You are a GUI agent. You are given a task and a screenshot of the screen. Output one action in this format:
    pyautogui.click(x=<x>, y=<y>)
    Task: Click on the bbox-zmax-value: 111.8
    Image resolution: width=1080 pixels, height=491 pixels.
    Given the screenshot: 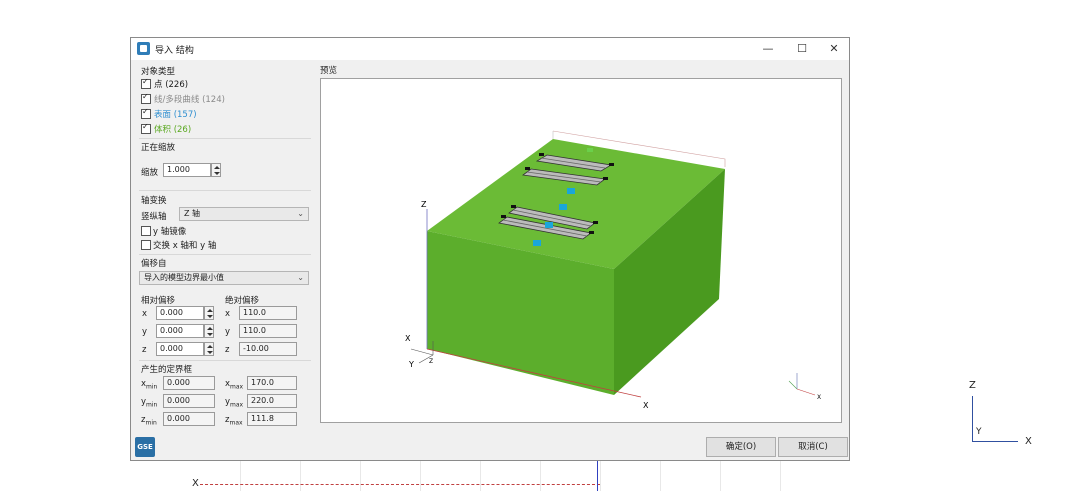 What is the action you would take?
    pyautogui.click(x=272, y=419)
    